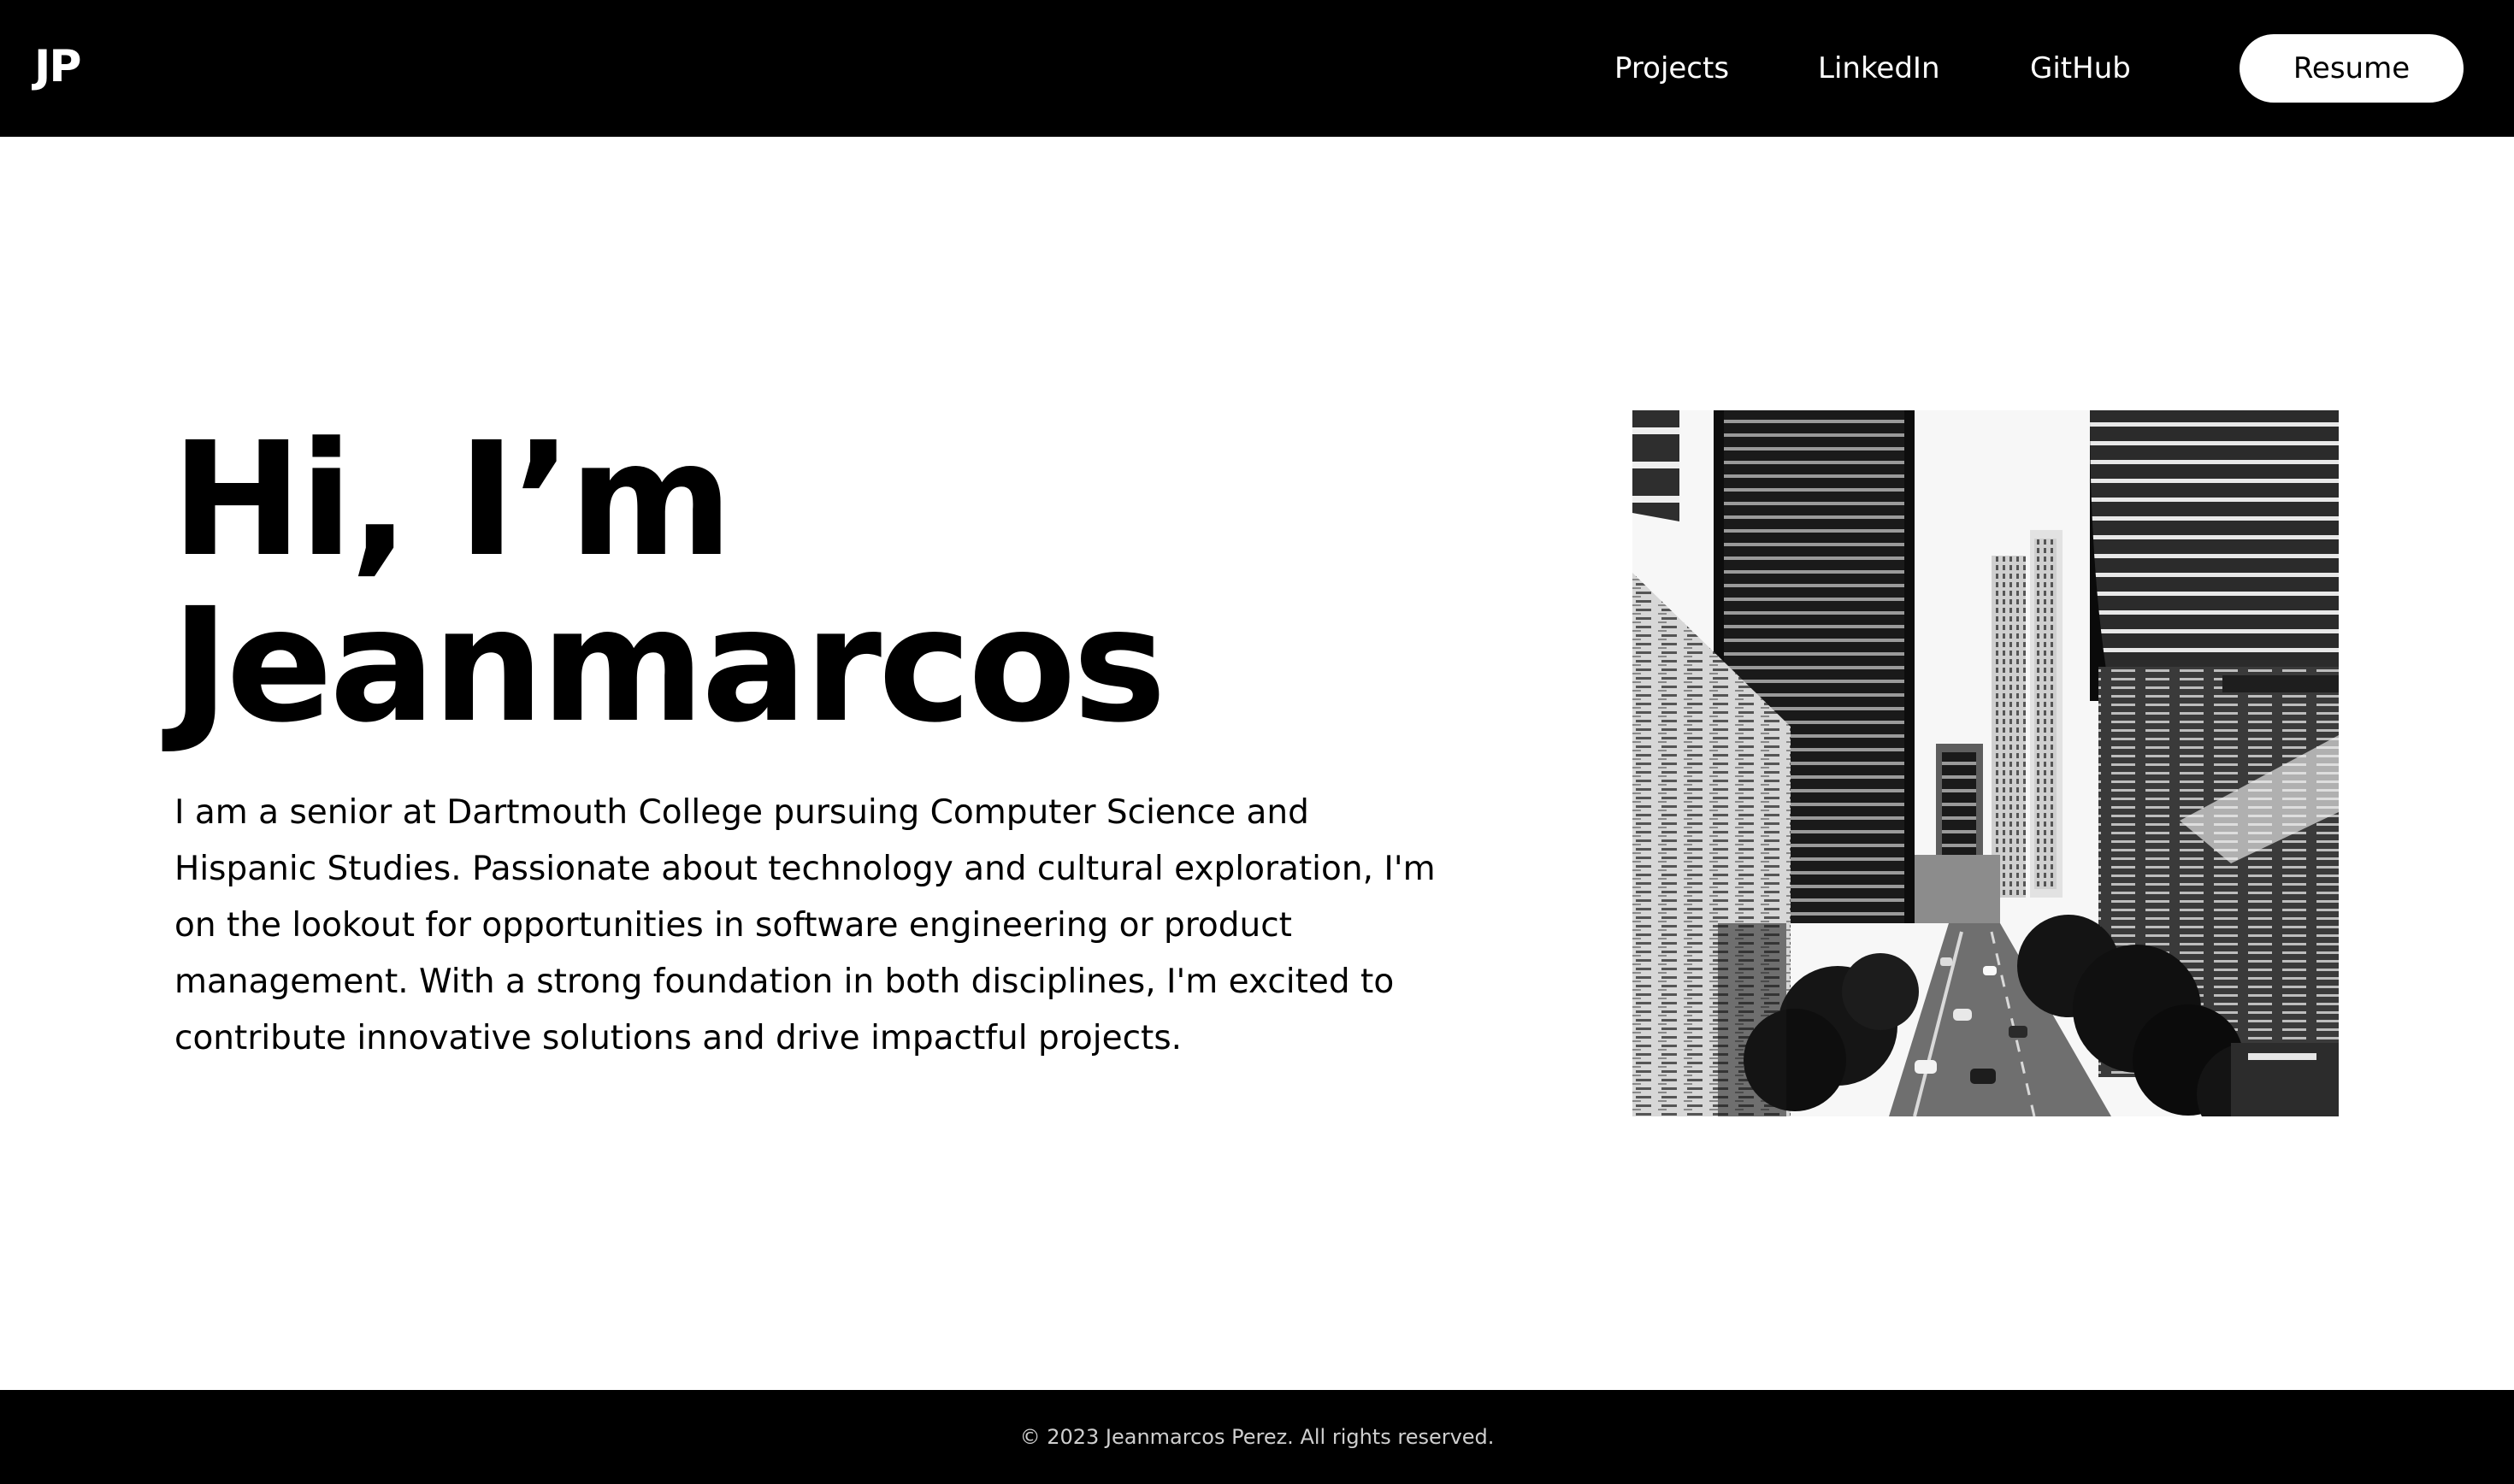 This screenshot has width=2514, height=1484. What do you see at coordinates (1672, 68) in the screenshot?
I see `nav-link-projects: Projects` at bounding box center [1672, 68].